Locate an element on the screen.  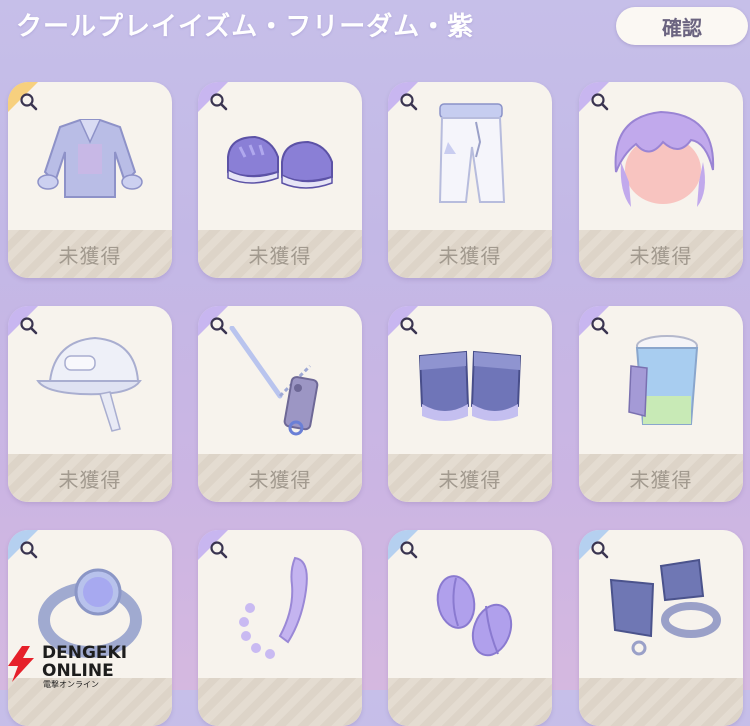
cup-icon is located at coordinates (663, 380).